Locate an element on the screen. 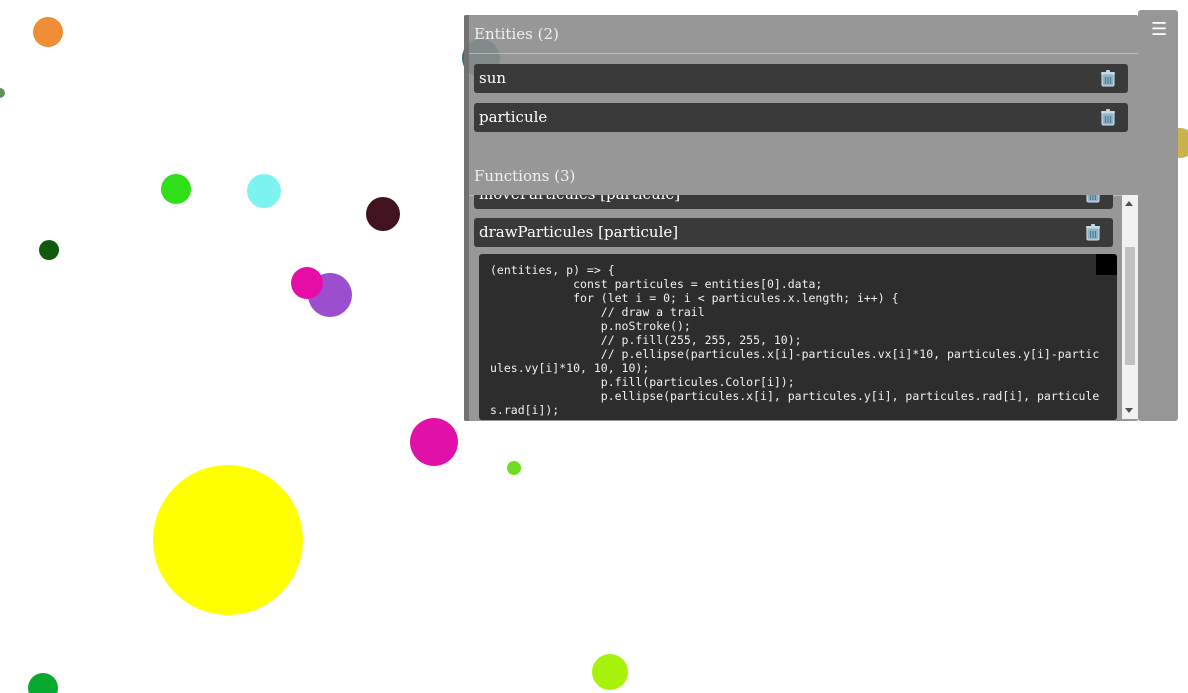 Image resolution: width=1188 pixels, height=693 pixels. functions-scrollbar is located at coordinates (1130, 307).